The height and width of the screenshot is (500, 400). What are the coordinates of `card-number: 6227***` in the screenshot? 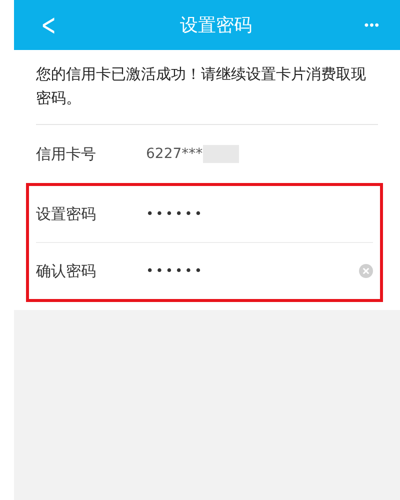 It's located at (174, 154).